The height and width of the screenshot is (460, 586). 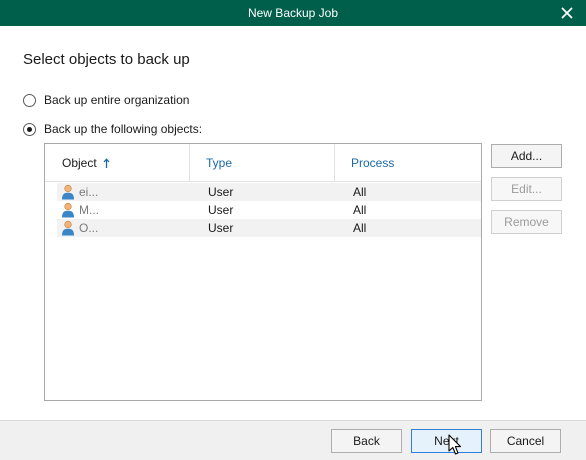 What do you see at coordinates (269, 192) in the screenshot?
I see `table-row: ei... User All` at bounding box center [269, 192].